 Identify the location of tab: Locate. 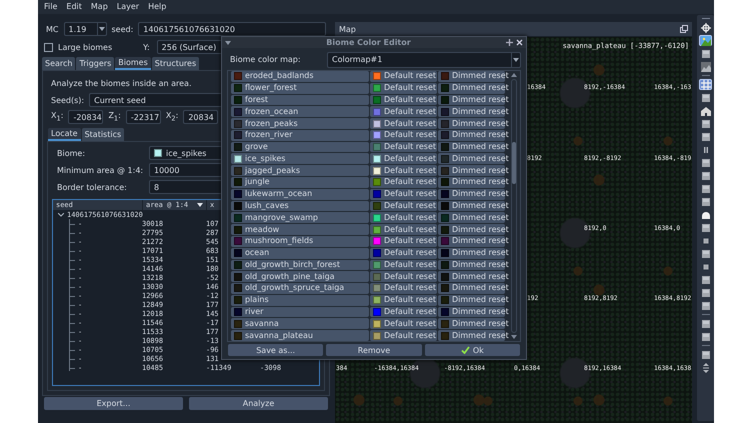
(64, 134).